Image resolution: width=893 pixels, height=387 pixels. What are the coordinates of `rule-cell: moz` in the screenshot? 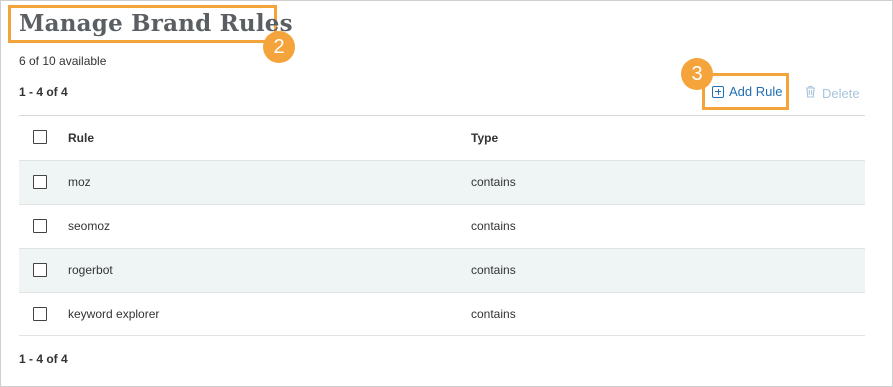 It's located at (79, 182).